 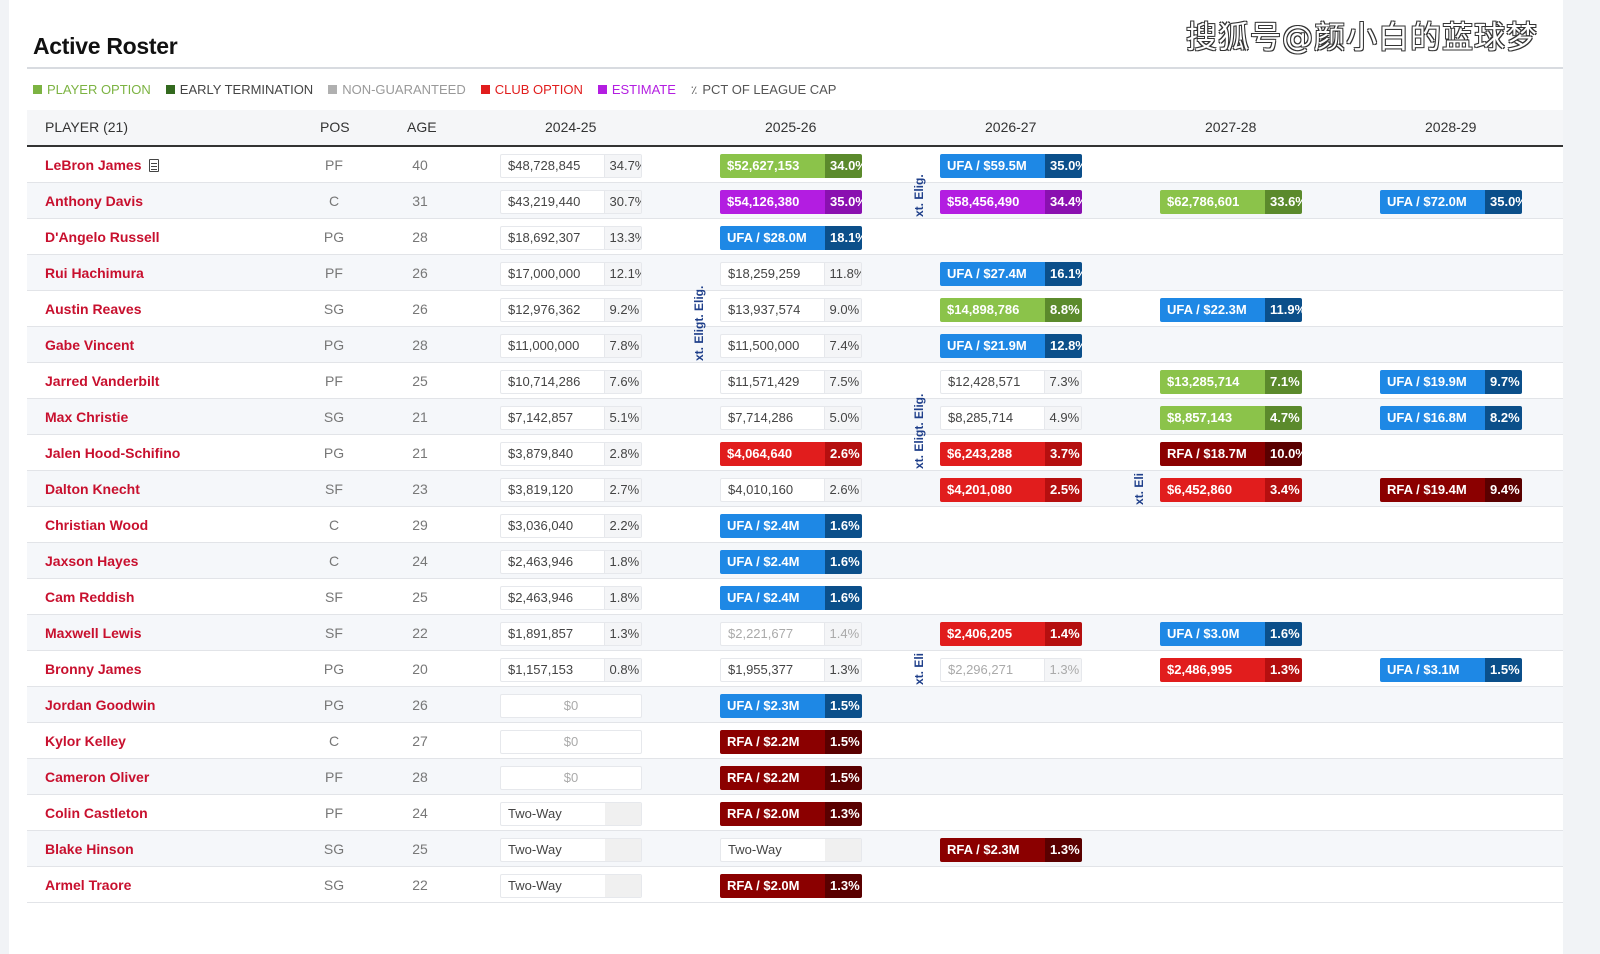 I want to click on player-name-link: Max Christie, so click(x=86, y=417).